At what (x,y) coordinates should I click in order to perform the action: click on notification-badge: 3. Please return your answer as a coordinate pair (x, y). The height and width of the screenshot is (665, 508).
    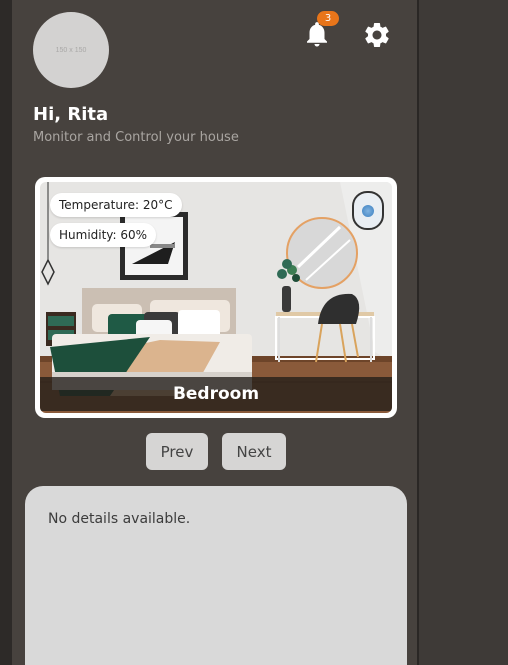
    Looking at the image, I should click on (328, 18).